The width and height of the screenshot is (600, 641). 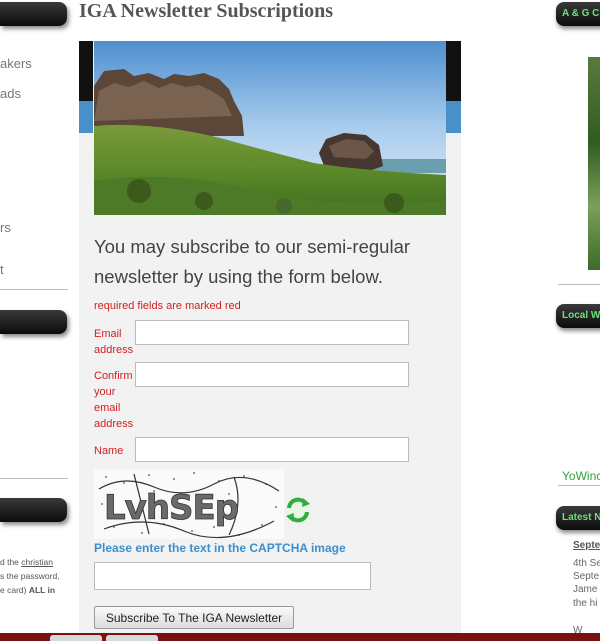 What do you see at coordinates (171, 508) in the screenshot?
I see `captcha-text: LvhSEp` at bounding box center [171, 508].